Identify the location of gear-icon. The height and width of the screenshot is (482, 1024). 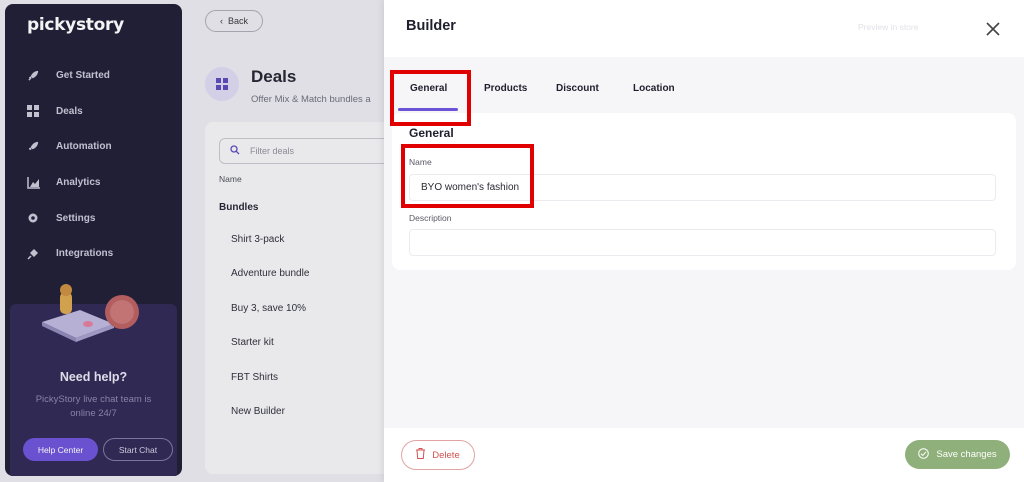
(33, 218).